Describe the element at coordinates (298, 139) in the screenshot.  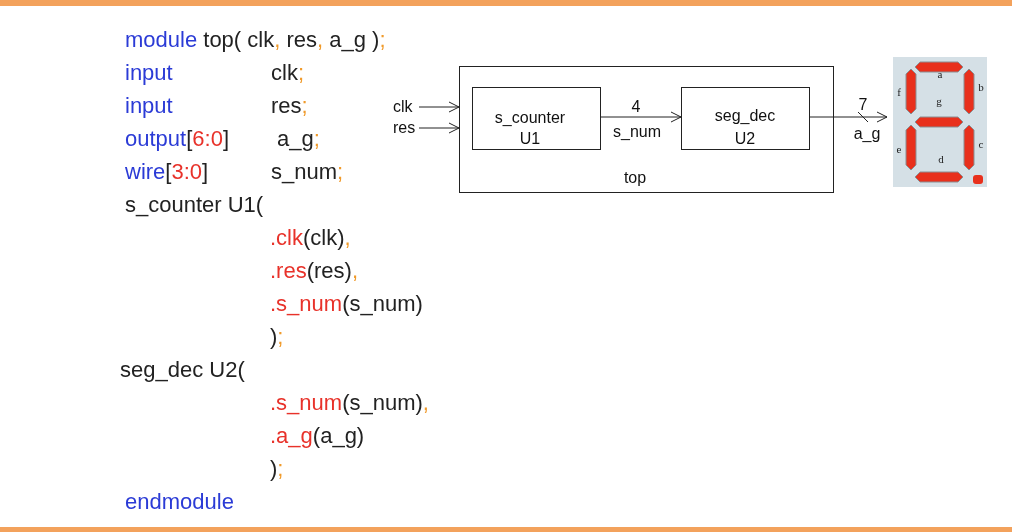
I see `code-text: a_g;` at that location.